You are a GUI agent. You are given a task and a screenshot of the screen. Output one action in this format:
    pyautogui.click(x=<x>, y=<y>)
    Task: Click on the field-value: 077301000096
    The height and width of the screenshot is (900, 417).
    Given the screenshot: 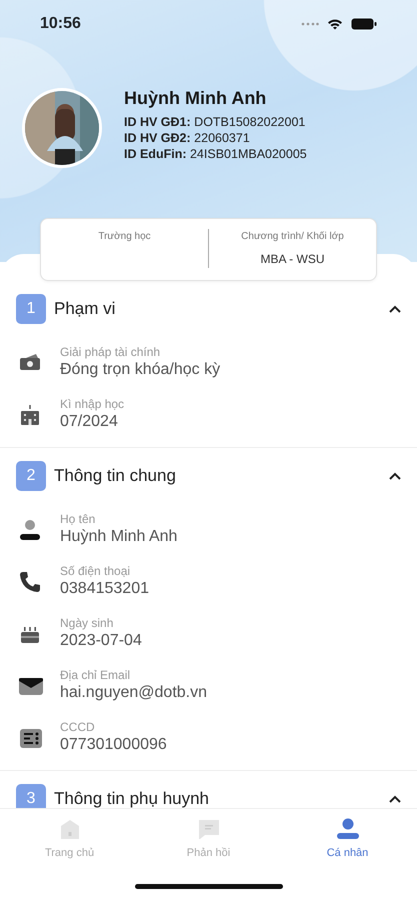 What is the action you would take?
    pyautogui.click(x=113, y=744)
    